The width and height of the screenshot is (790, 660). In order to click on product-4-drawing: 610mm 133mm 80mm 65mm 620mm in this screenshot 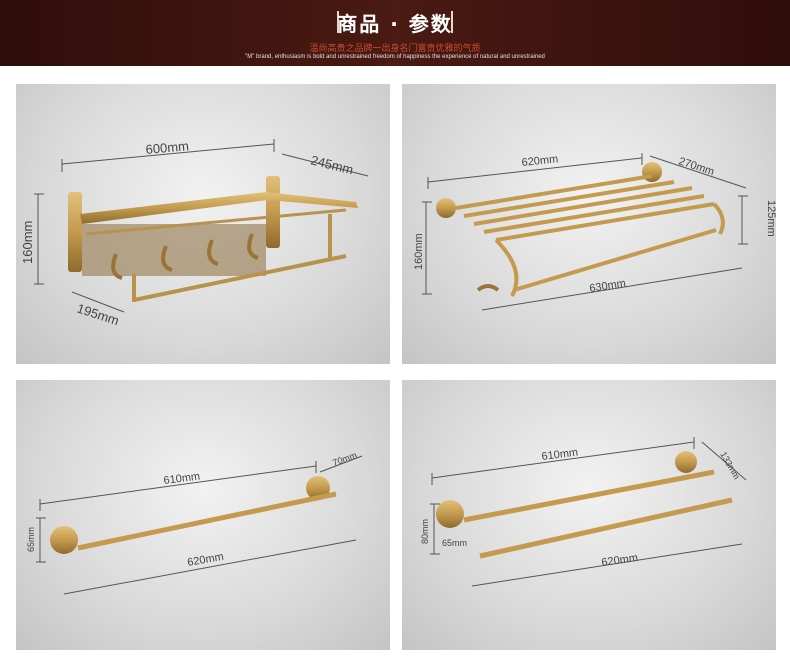, I will do `click(583, 512)`.